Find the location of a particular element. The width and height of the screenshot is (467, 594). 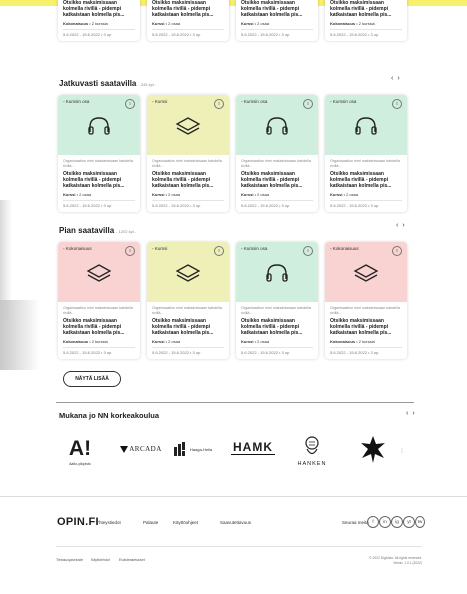

divider is located at coordinates (235, 402).